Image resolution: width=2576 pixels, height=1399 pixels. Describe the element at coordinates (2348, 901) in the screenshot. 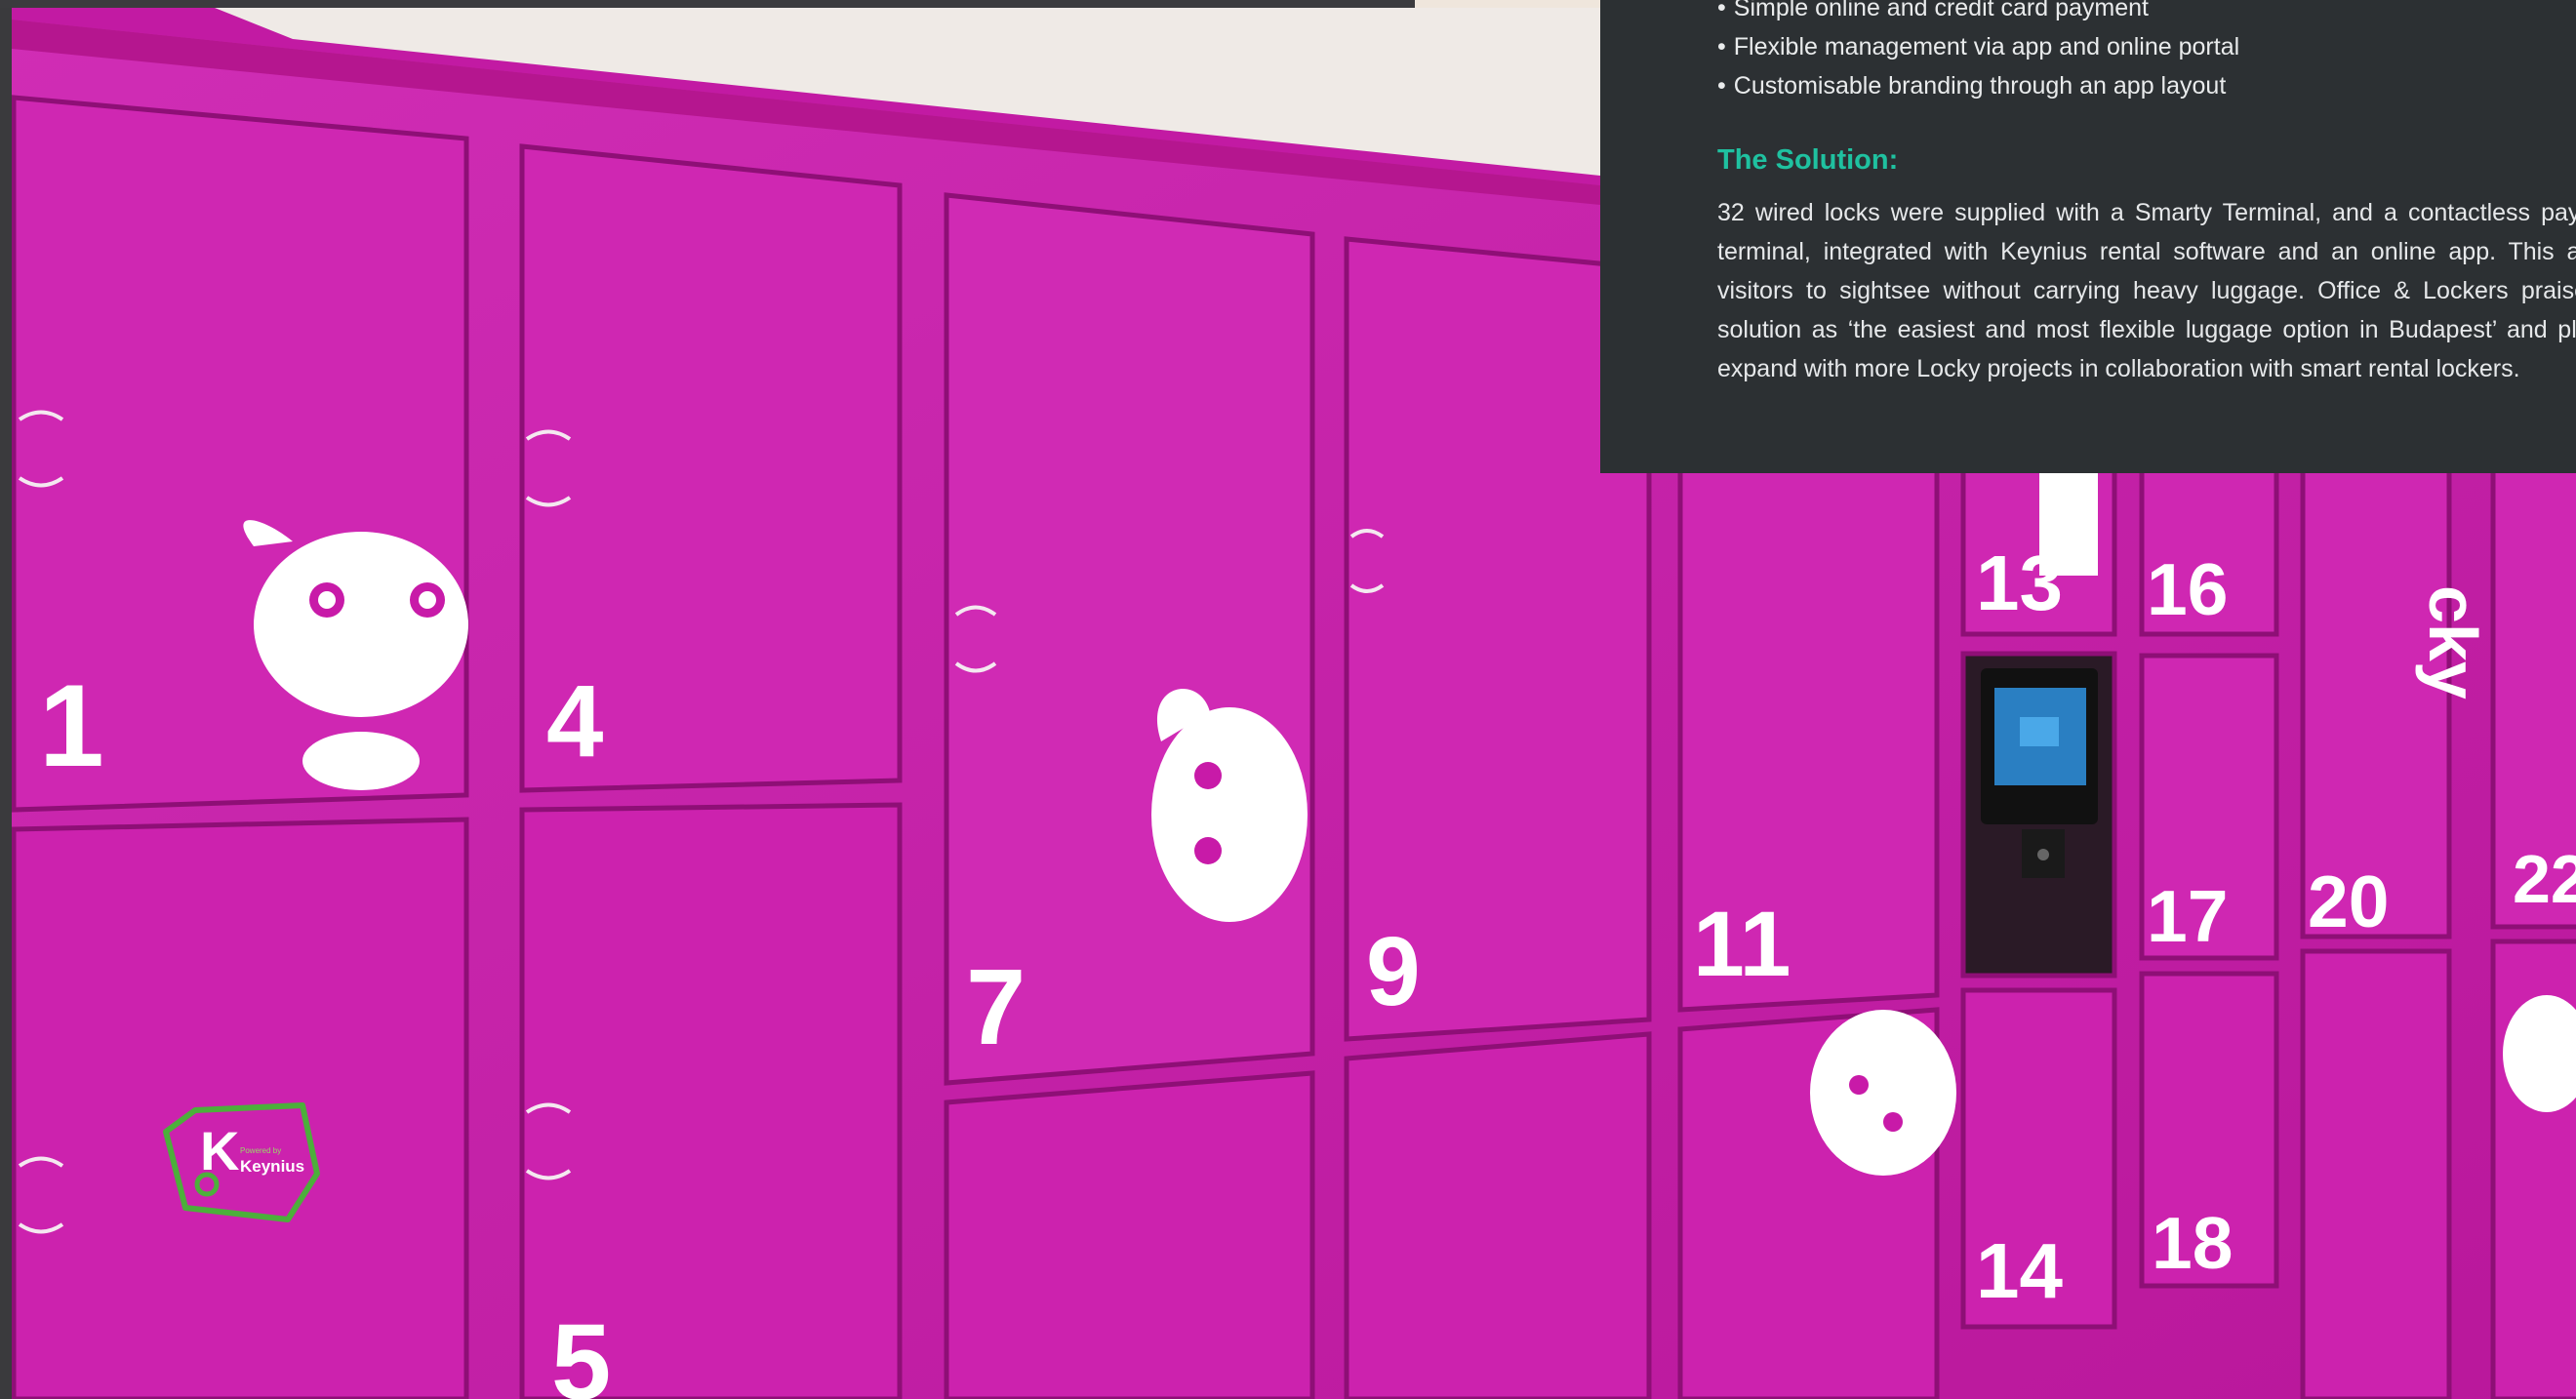

I see `locker-number-20: 20` at that location.